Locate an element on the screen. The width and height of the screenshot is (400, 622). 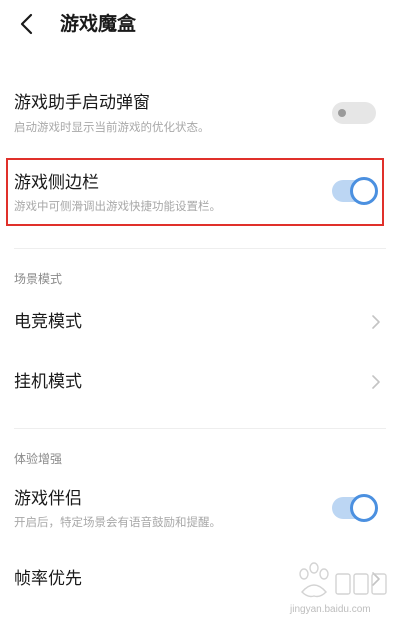
section-label-scene-mode: 场景模式 is located at coordinates (38, 279).